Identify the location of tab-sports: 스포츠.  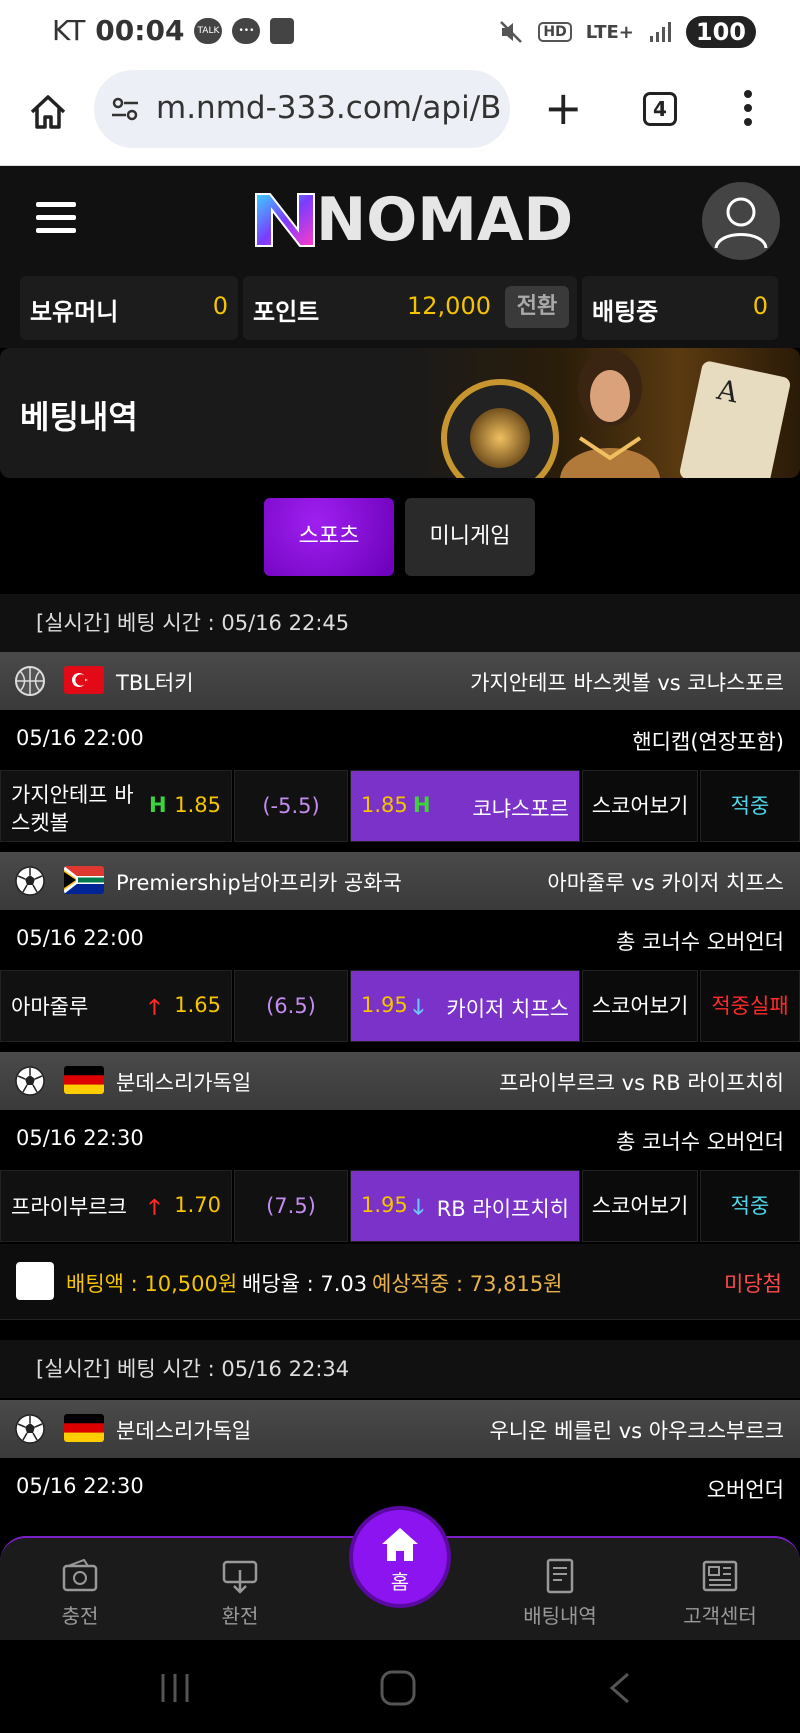
(329, 537).